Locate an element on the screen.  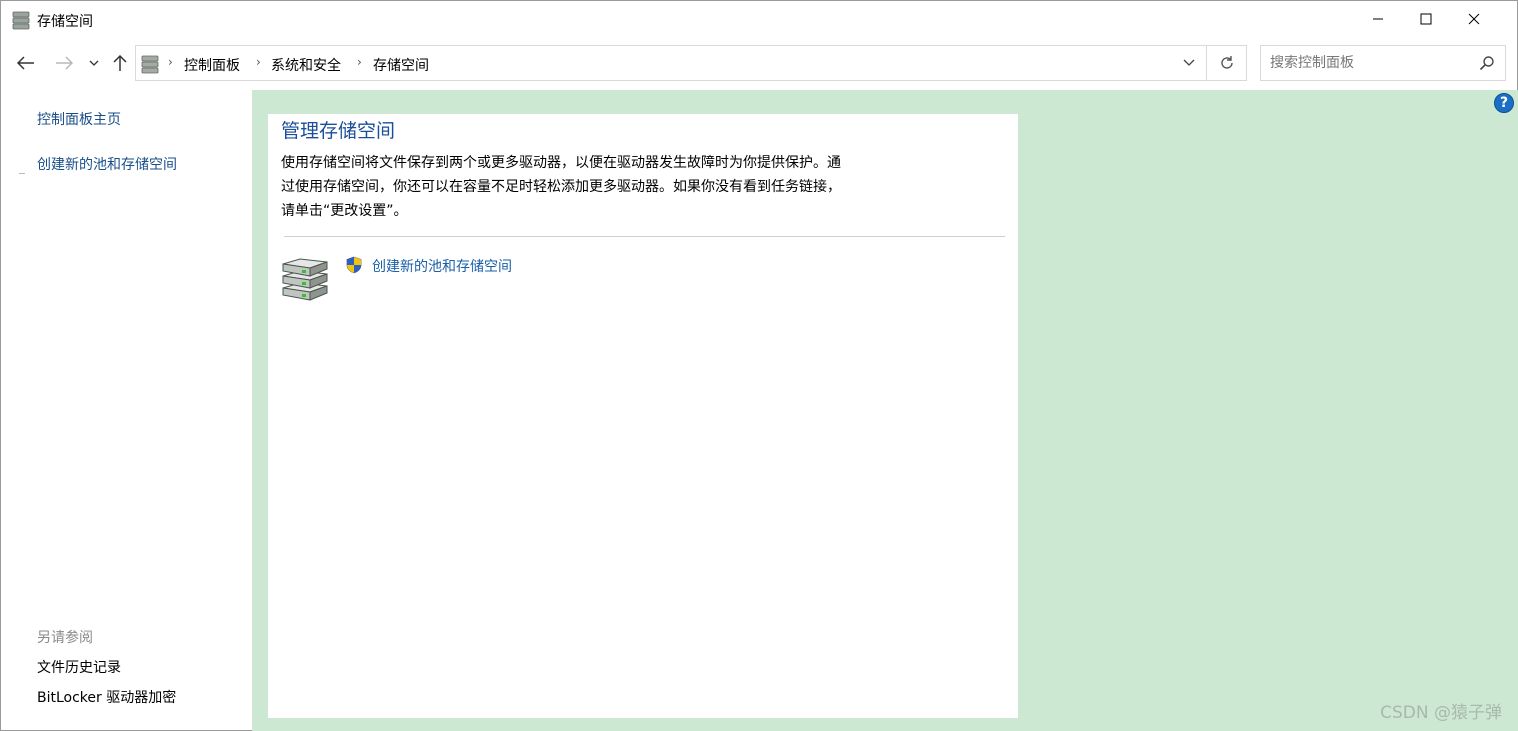
navigation-bar: › 控制面板 › 系统和安全 › 存储空间 is located at coordinates (759, 63).